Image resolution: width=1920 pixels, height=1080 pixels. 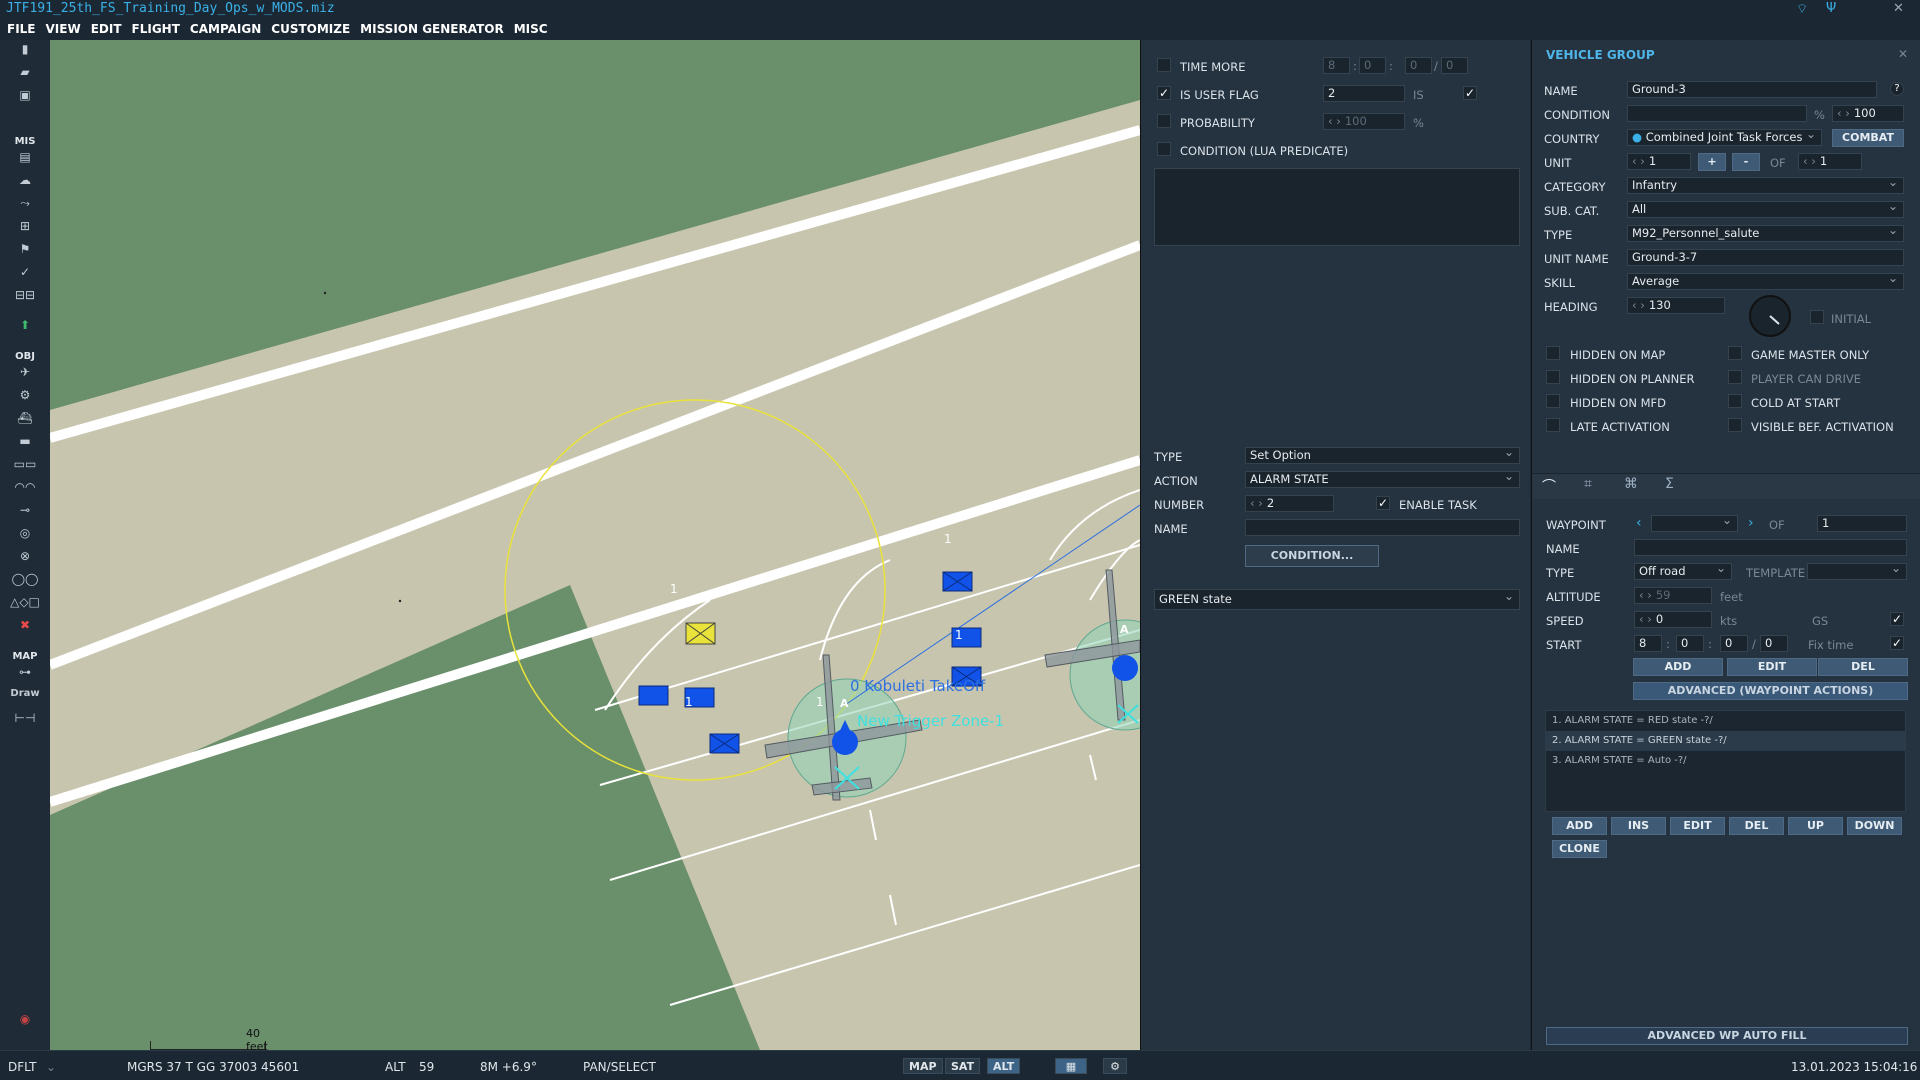 I want to click on late-activation-checkbox, so click(x=1553, y=425).